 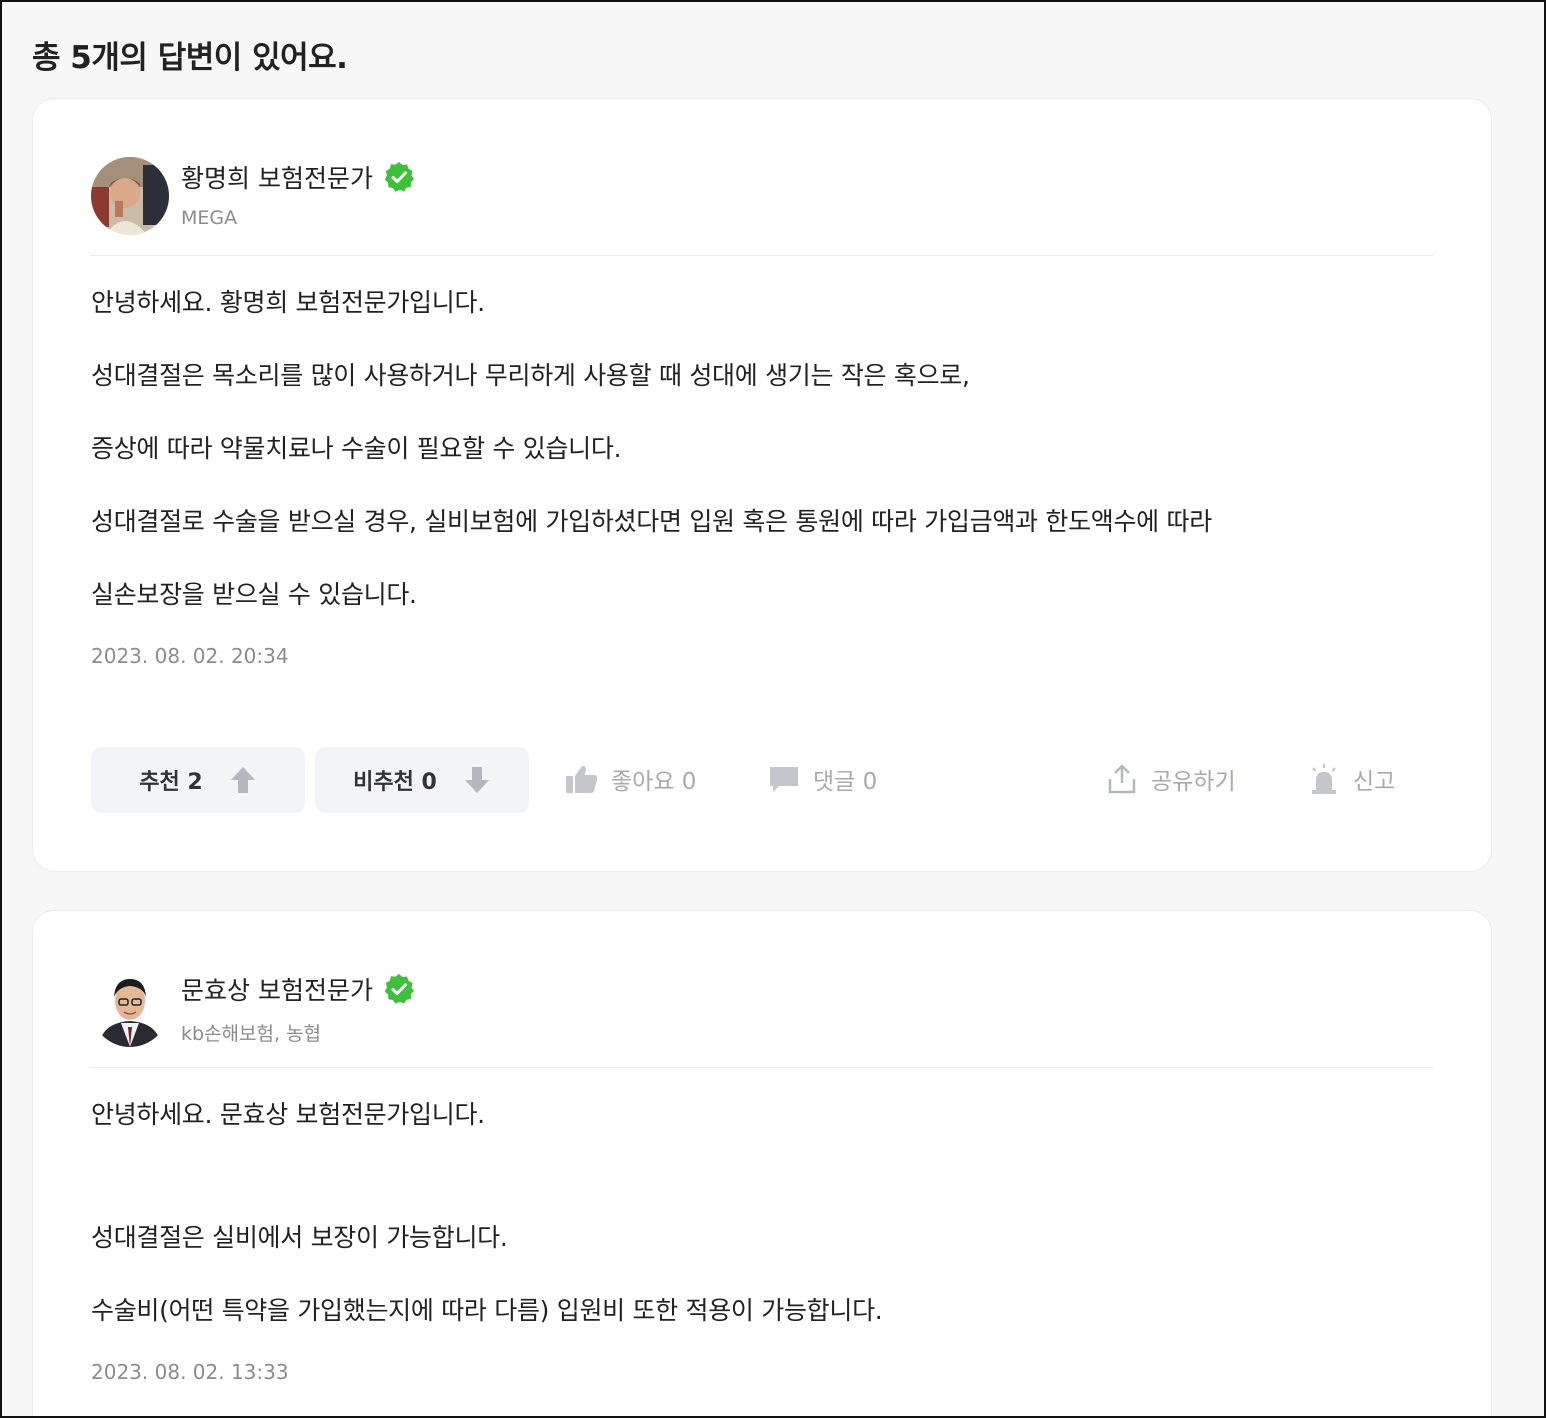 I want to click on report-button: 신고, so click(x=1351, y=779).